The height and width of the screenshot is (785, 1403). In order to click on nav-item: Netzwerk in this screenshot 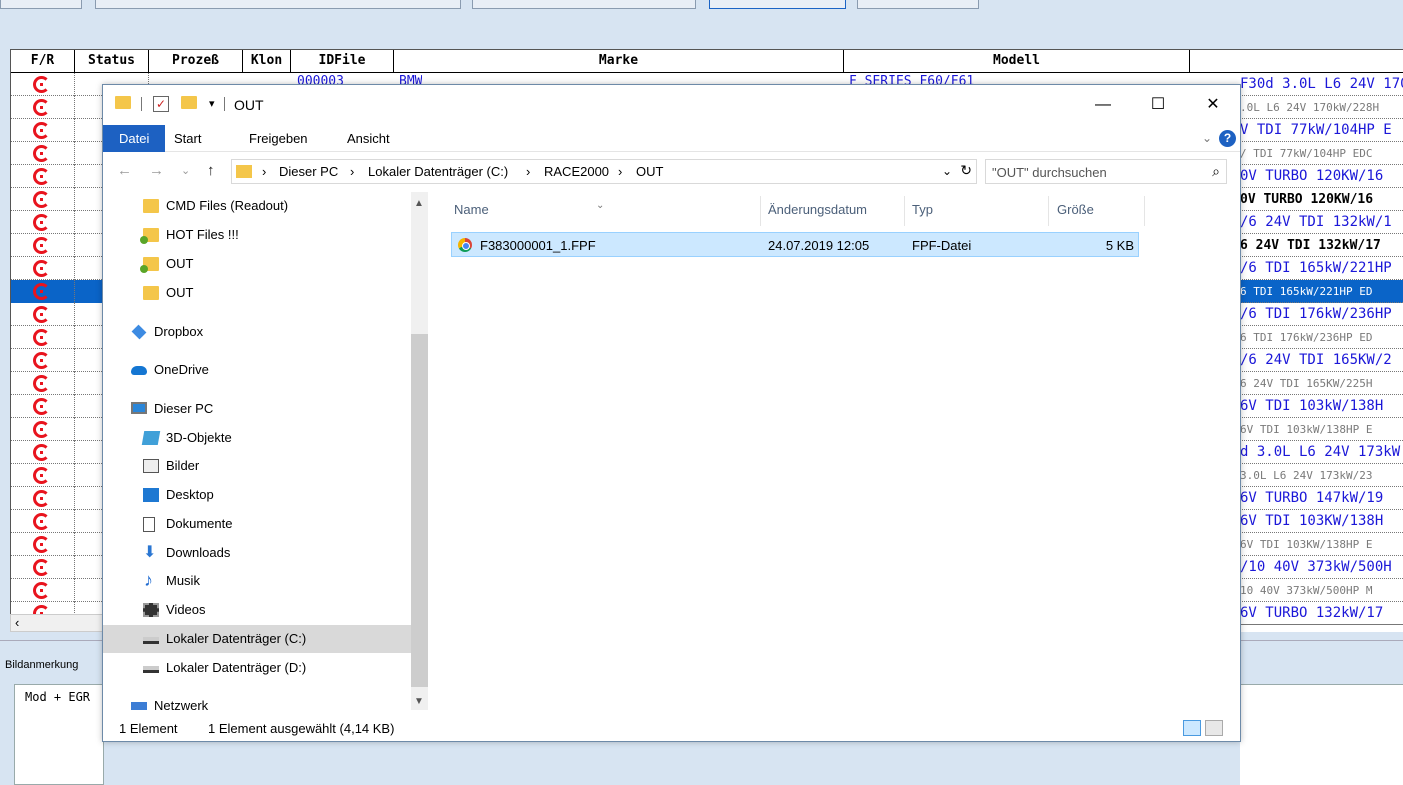, I will do `click(257, 701)`.